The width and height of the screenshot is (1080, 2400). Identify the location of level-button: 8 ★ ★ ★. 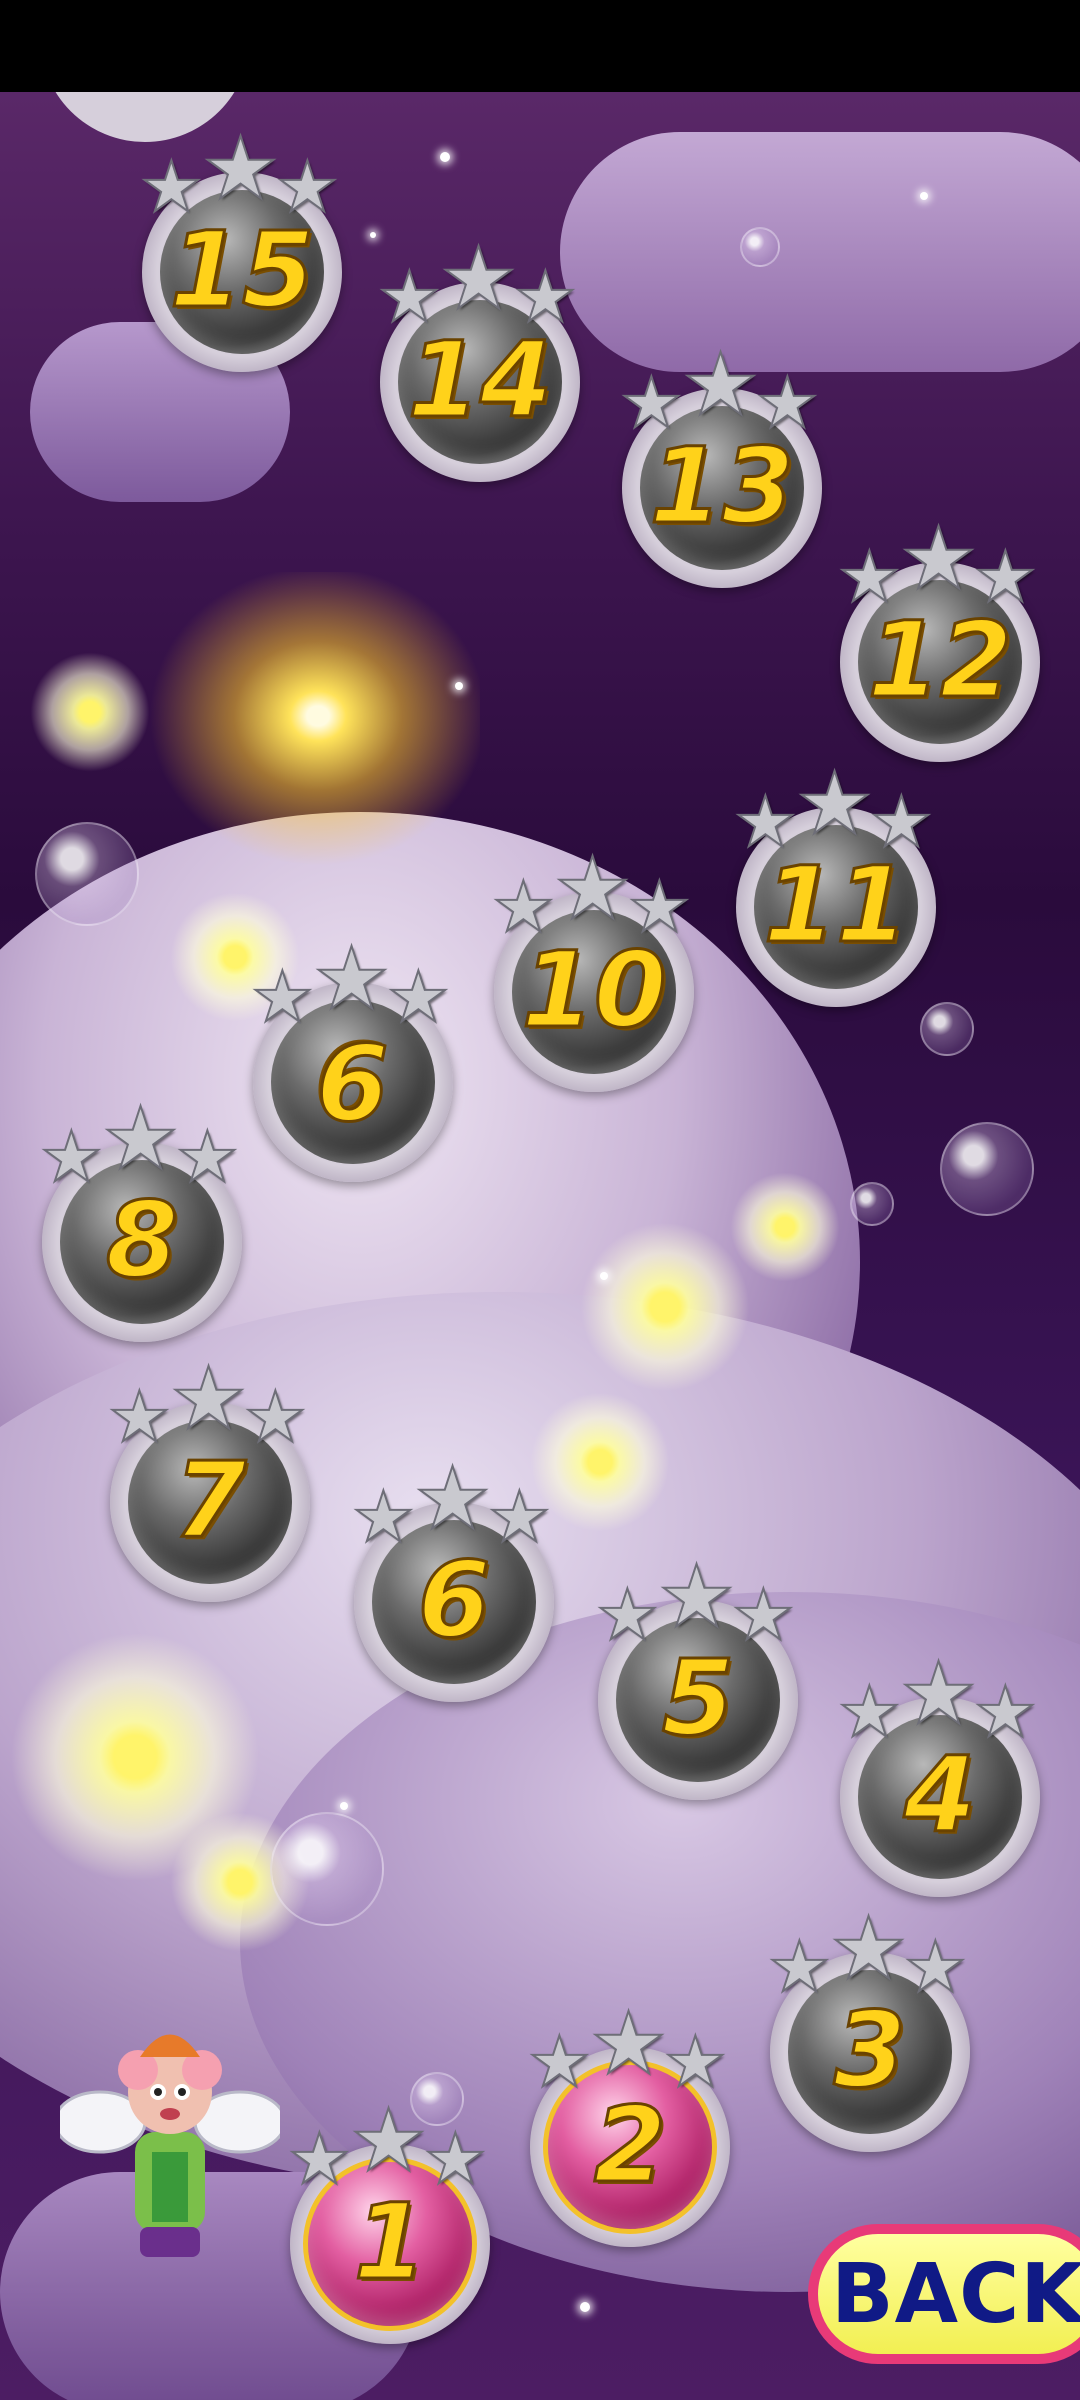
(142, 1218).